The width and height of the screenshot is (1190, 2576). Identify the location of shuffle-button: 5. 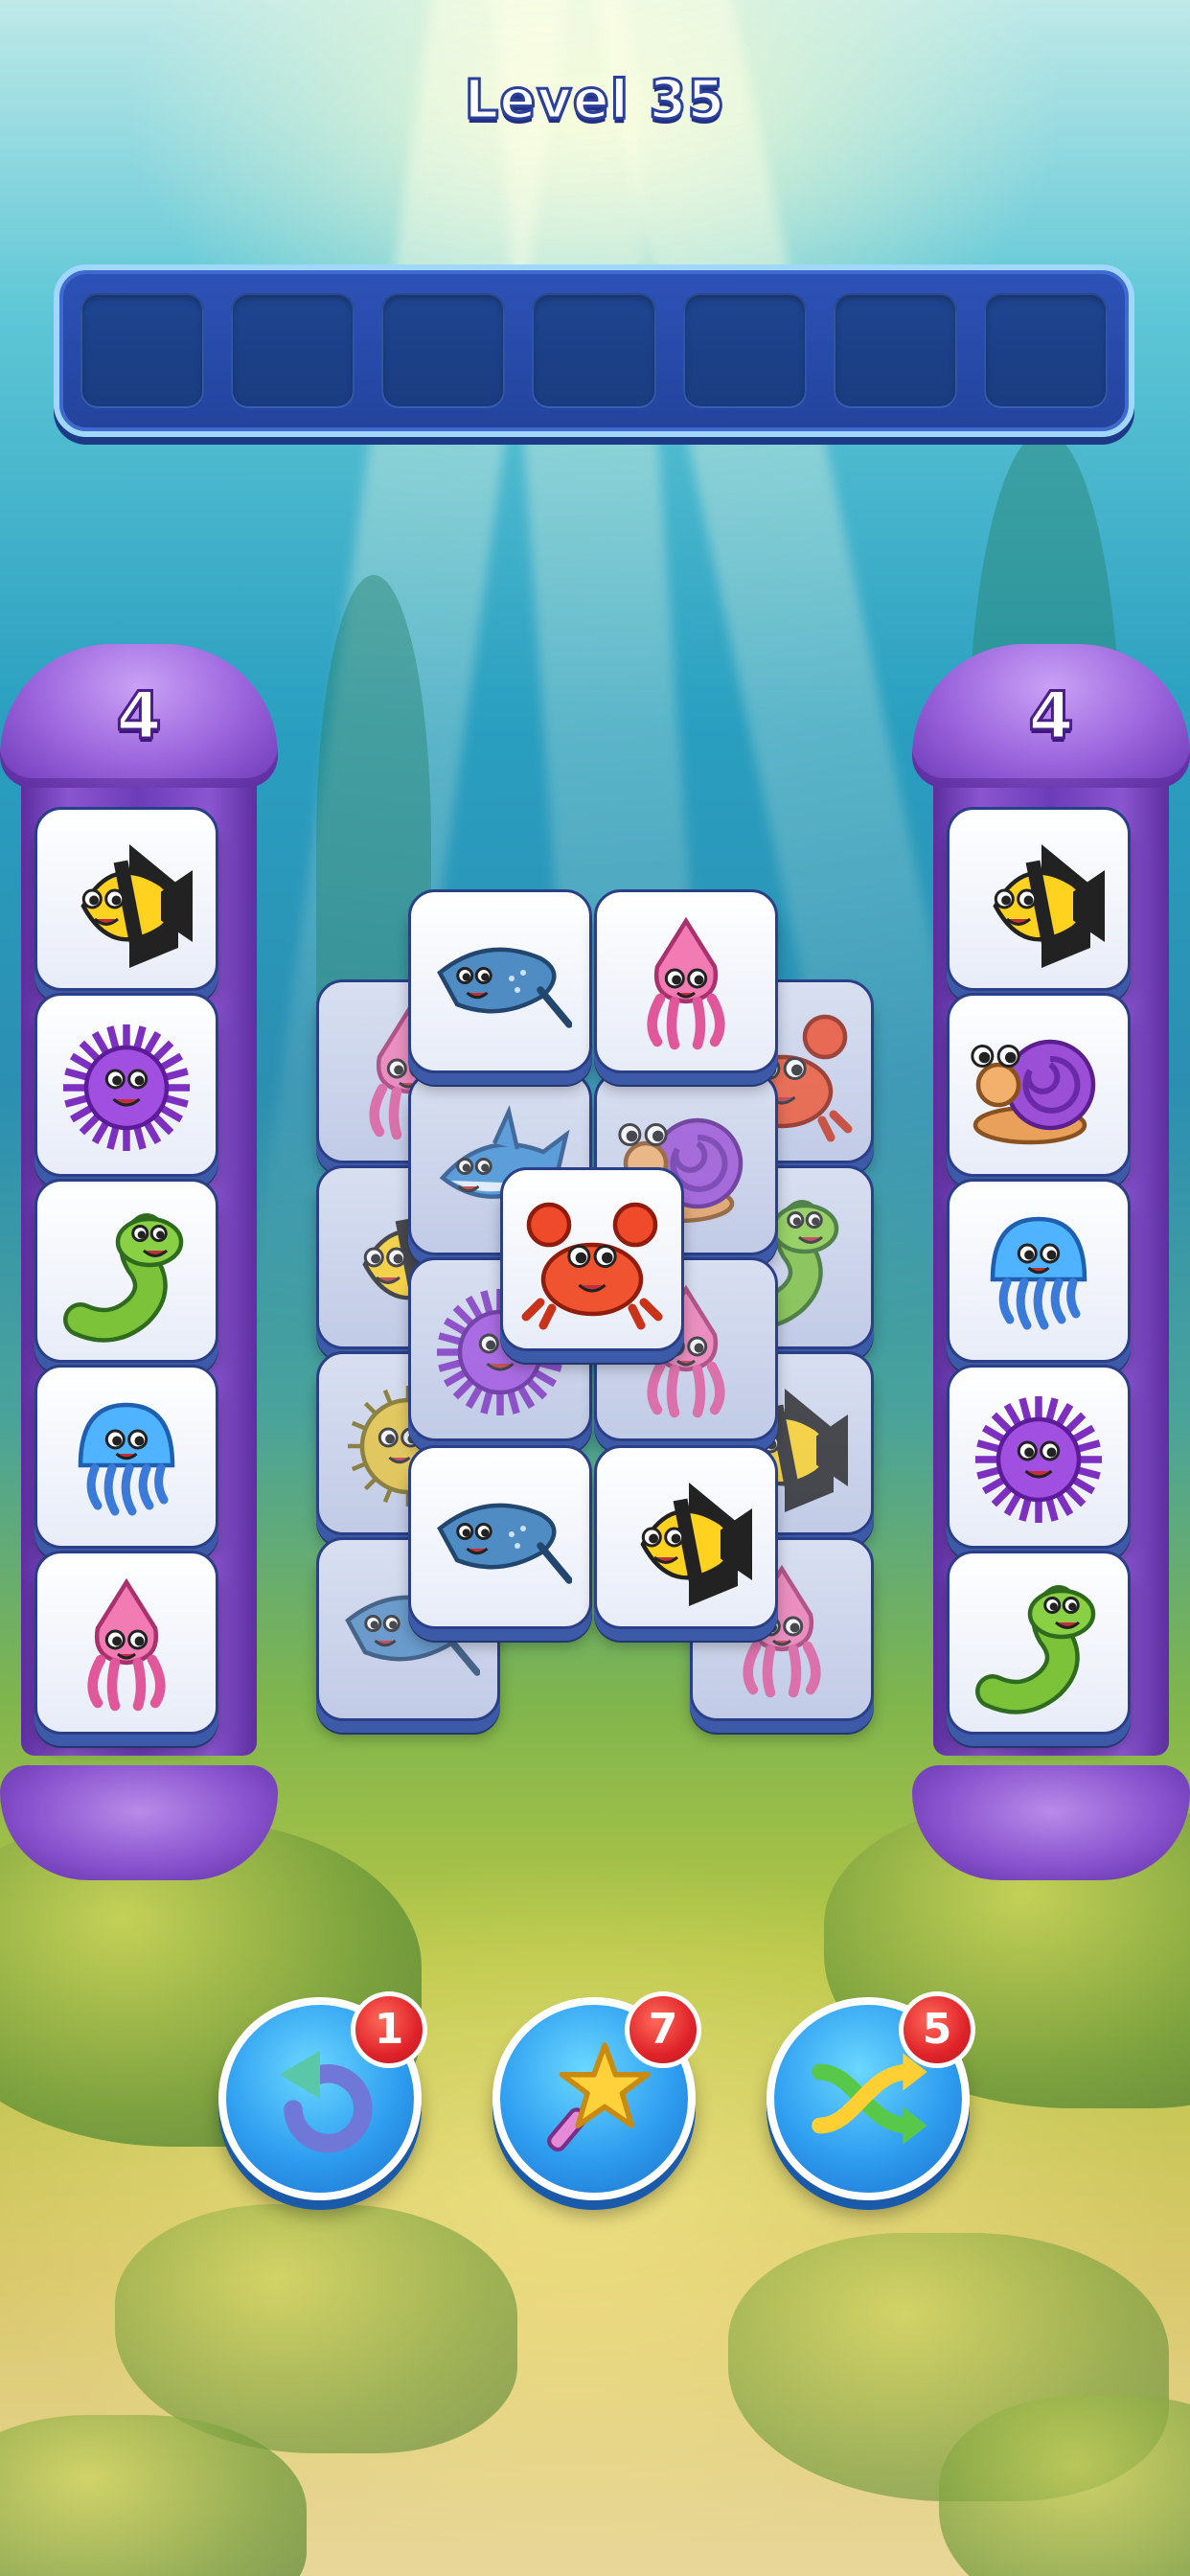
(871, 2095).